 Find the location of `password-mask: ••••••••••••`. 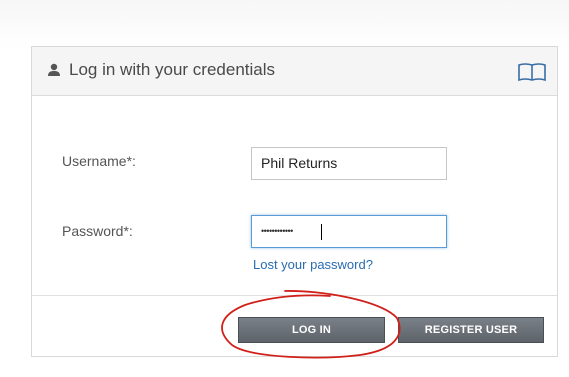

password-mask: •••••••••••• is located at coordinates (277, 231).